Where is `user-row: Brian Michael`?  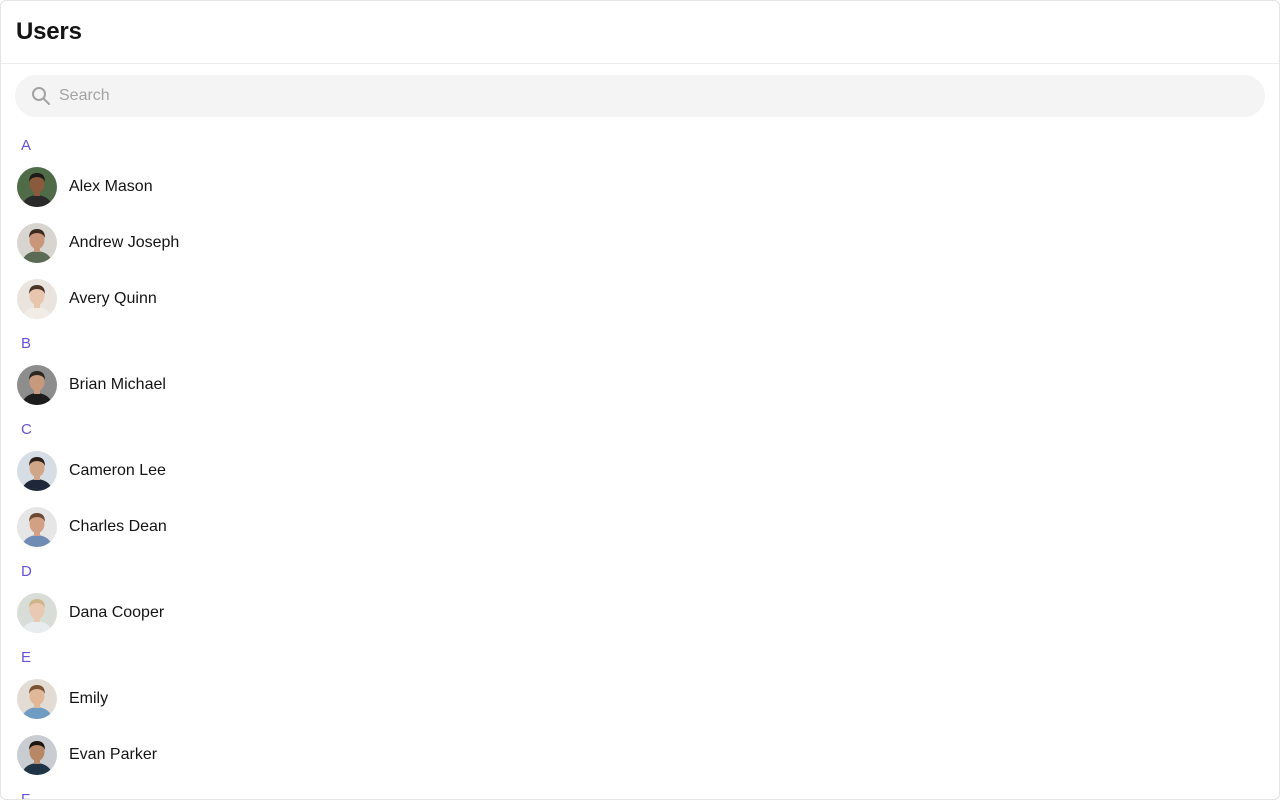
user-row: Brian Michael is located at coordinates (640, 385).